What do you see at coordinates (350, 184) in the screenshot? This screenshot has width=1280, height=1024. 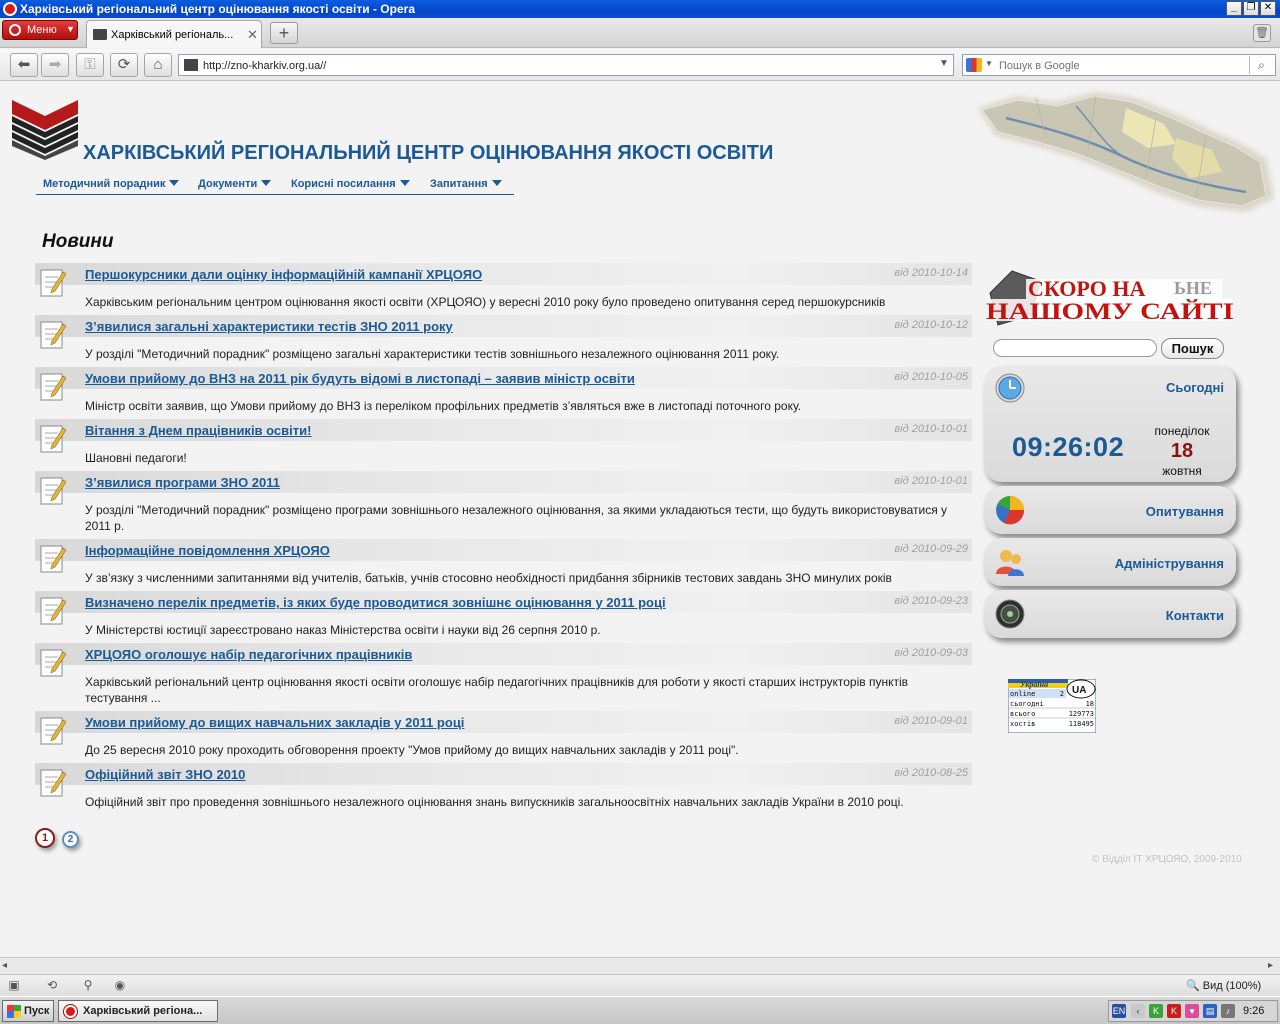 I see `nav-item-links: Корисні посилання` at bounding box center [350, 184].